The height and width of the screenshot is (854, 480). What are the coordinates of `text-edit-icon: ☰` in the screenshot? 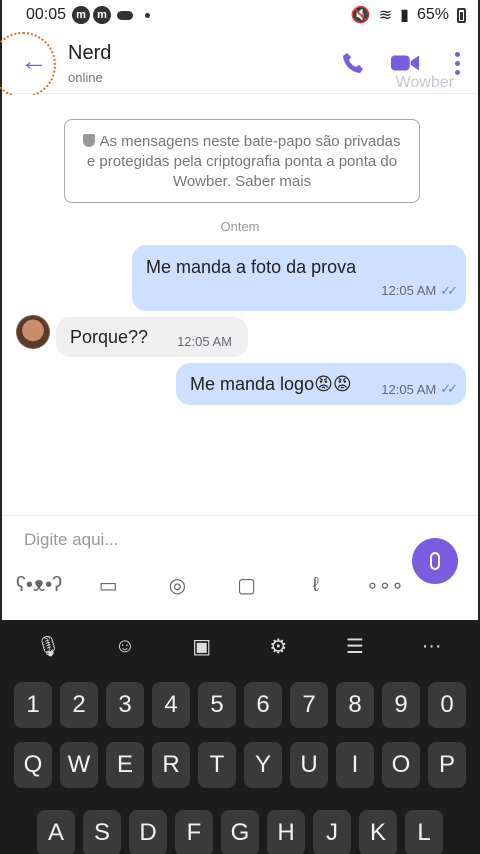 It's located at (355, 646).